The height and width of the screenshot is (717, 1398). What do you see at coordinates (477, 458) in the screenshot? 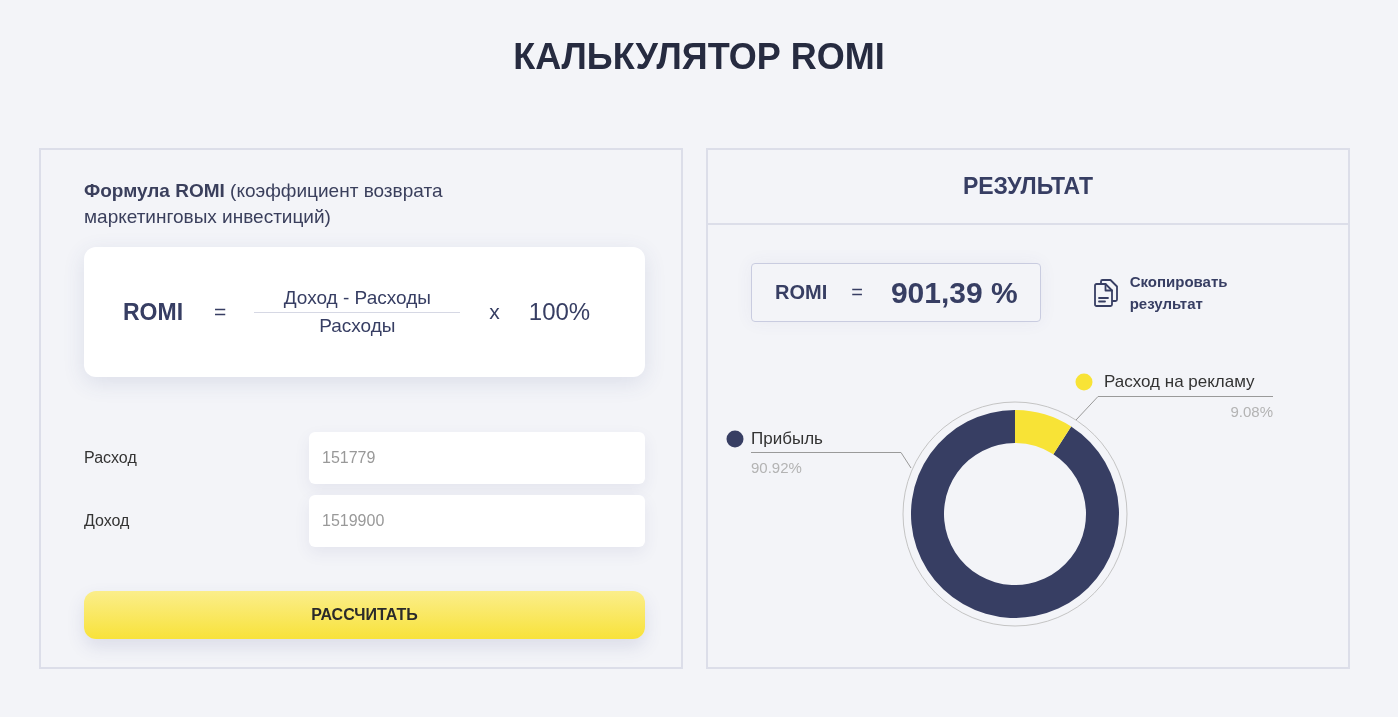
I see `input-field: 151779` at bounding box center [477, 458].